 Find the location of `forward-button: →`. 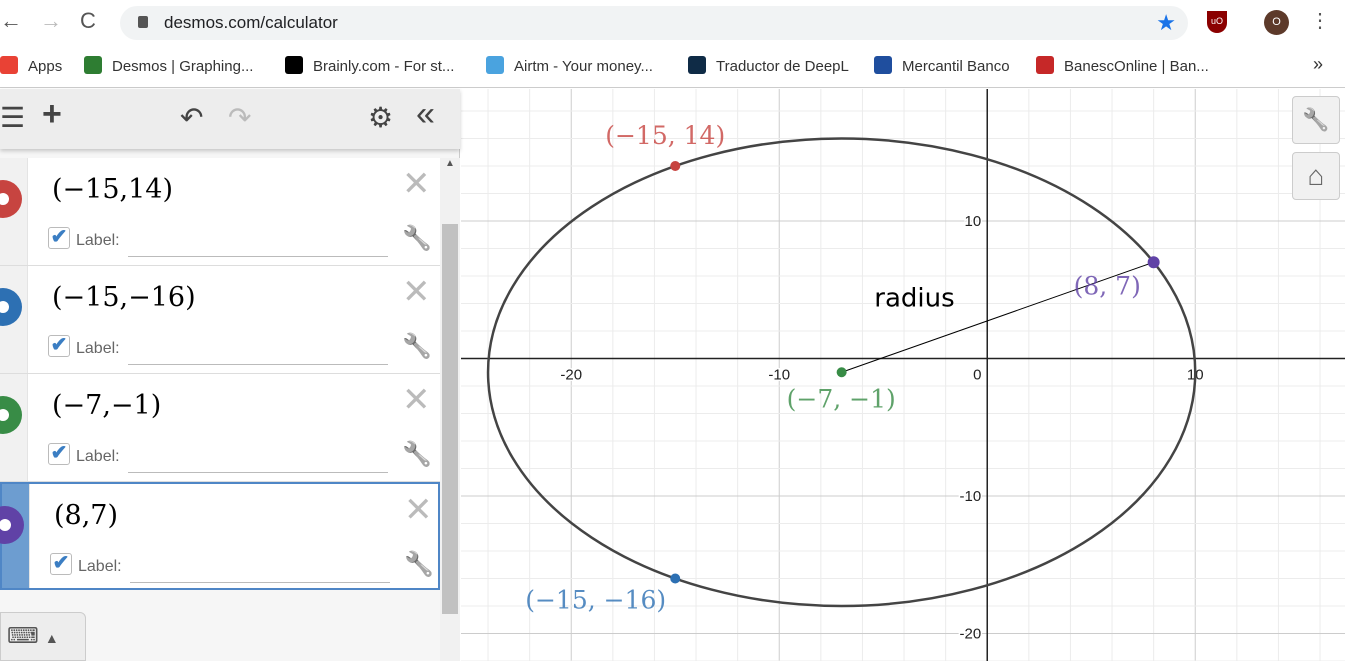

forward-button: → is located at coordinates (51, 21).